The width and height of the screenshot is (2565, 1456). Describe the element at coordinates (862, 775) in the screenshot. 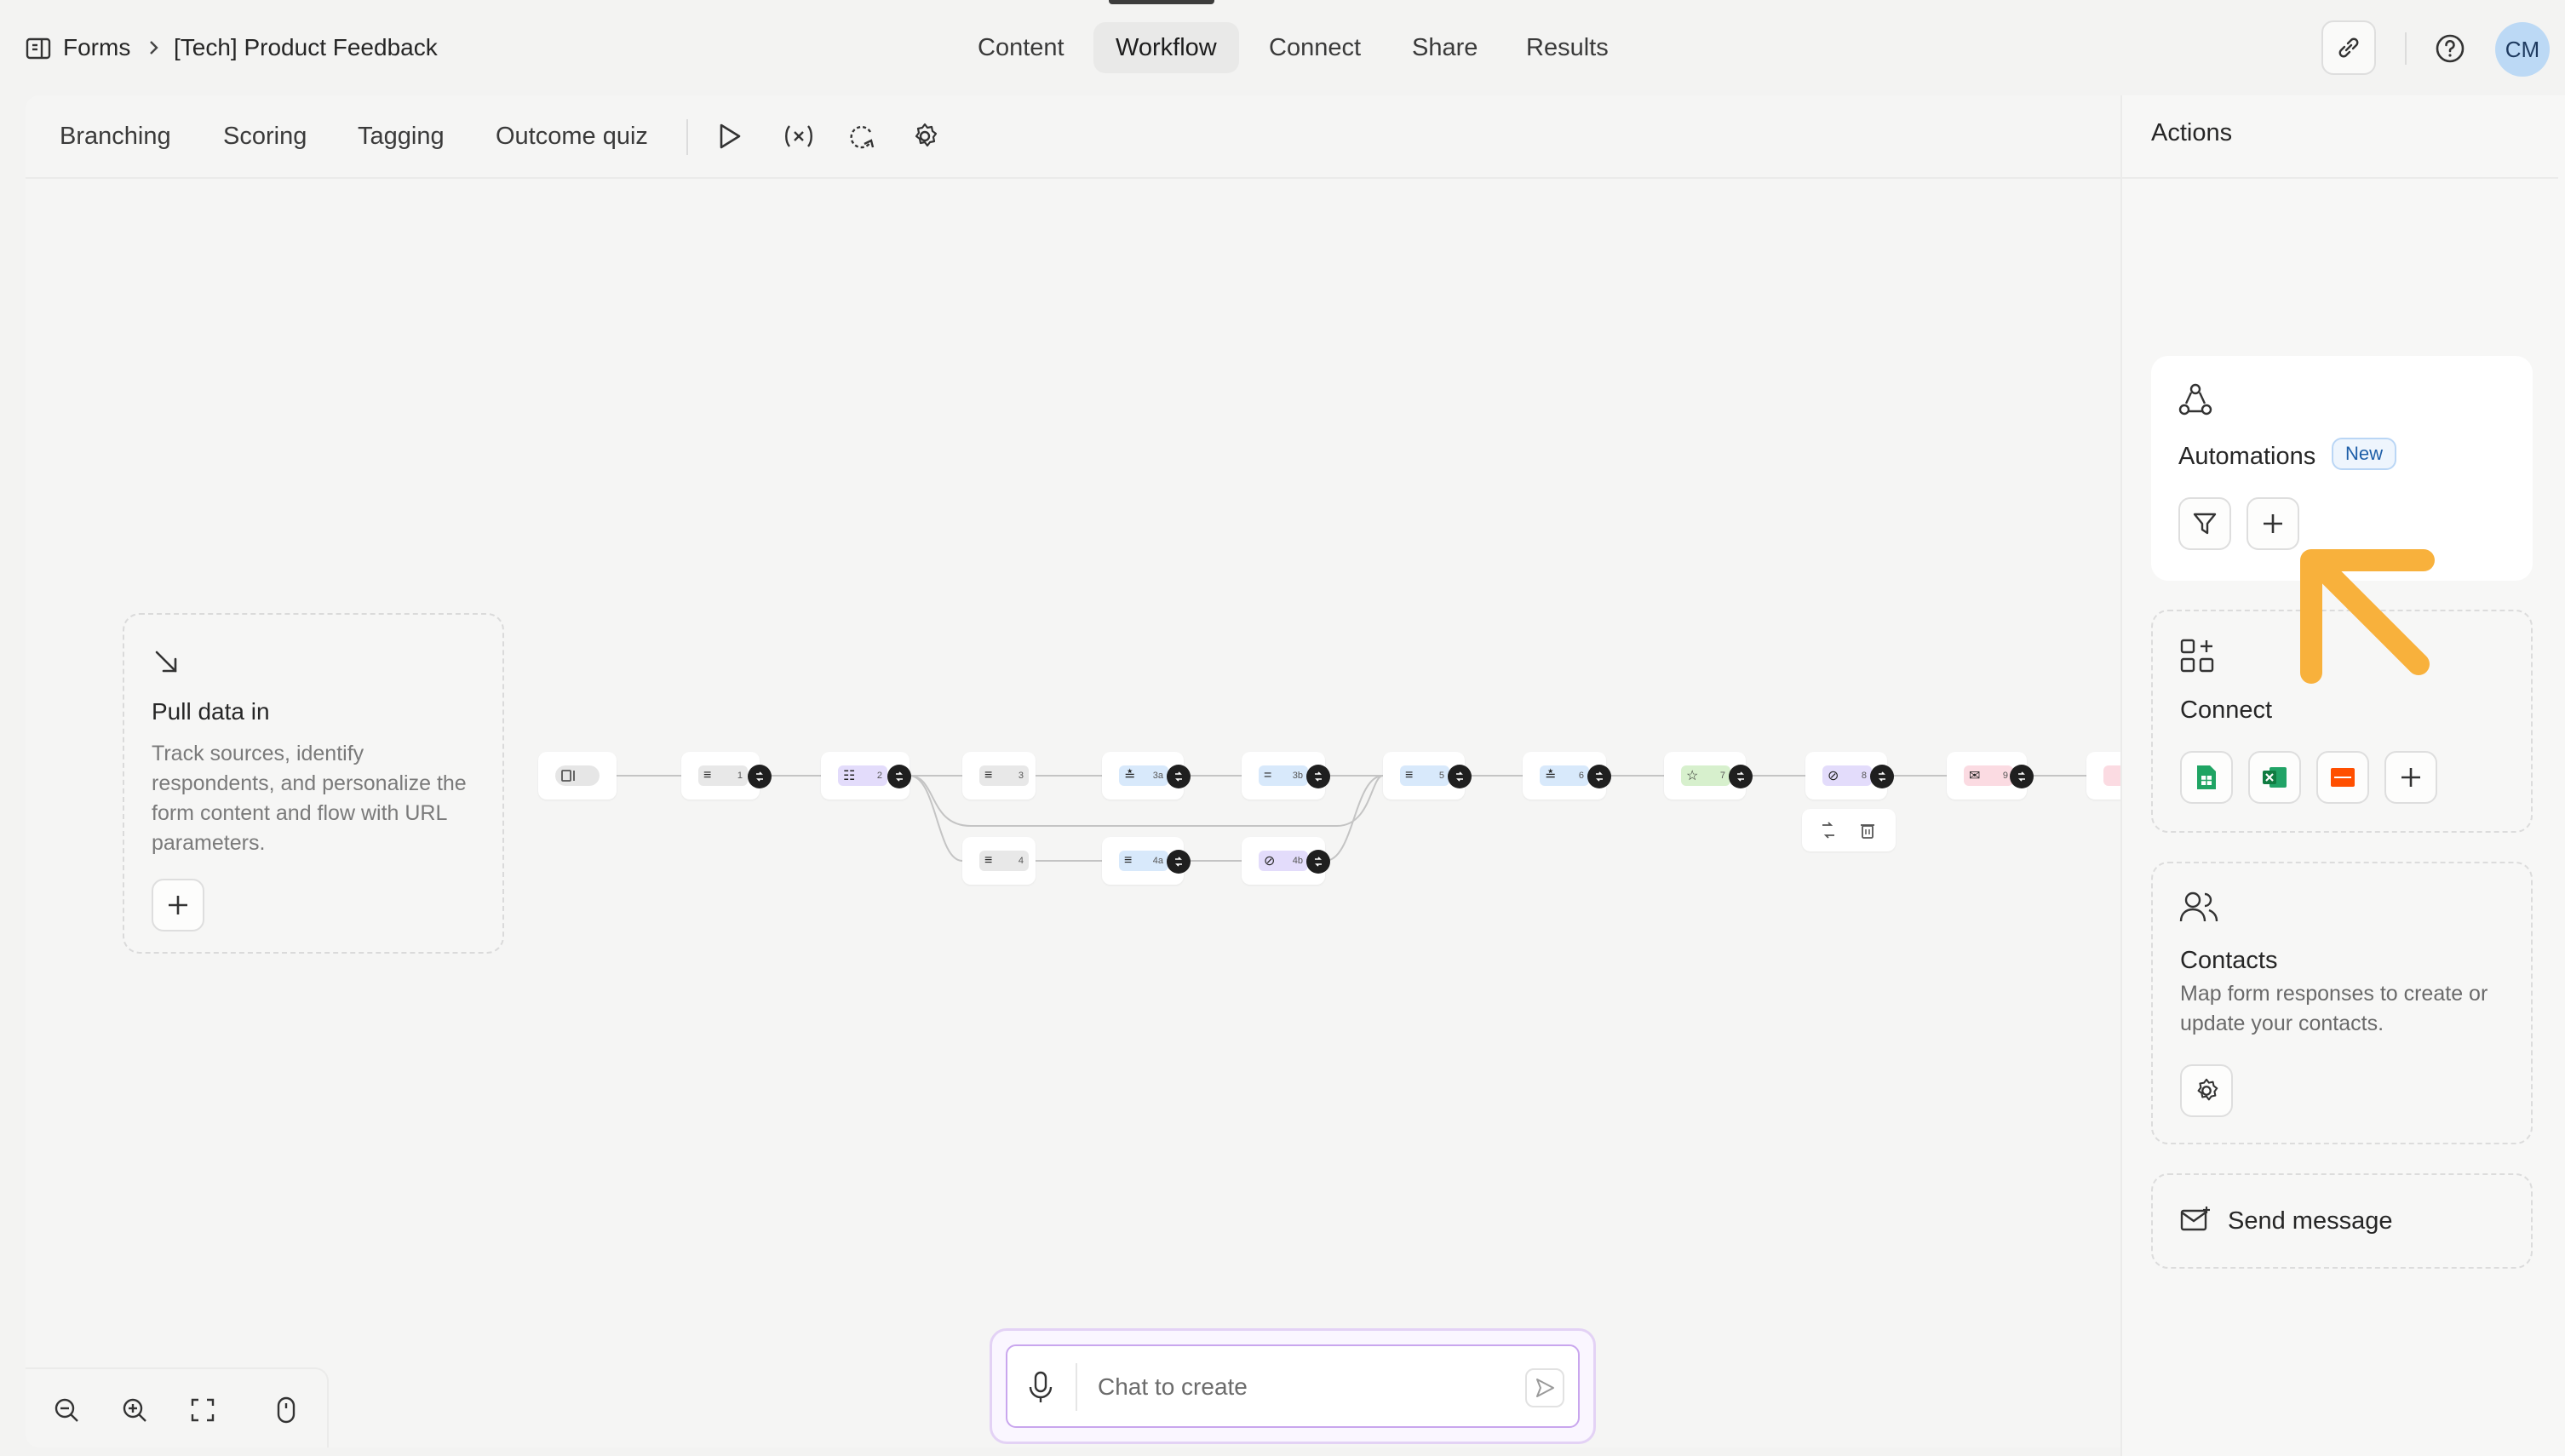

I see `node-pill: ☷ 2` at that location.